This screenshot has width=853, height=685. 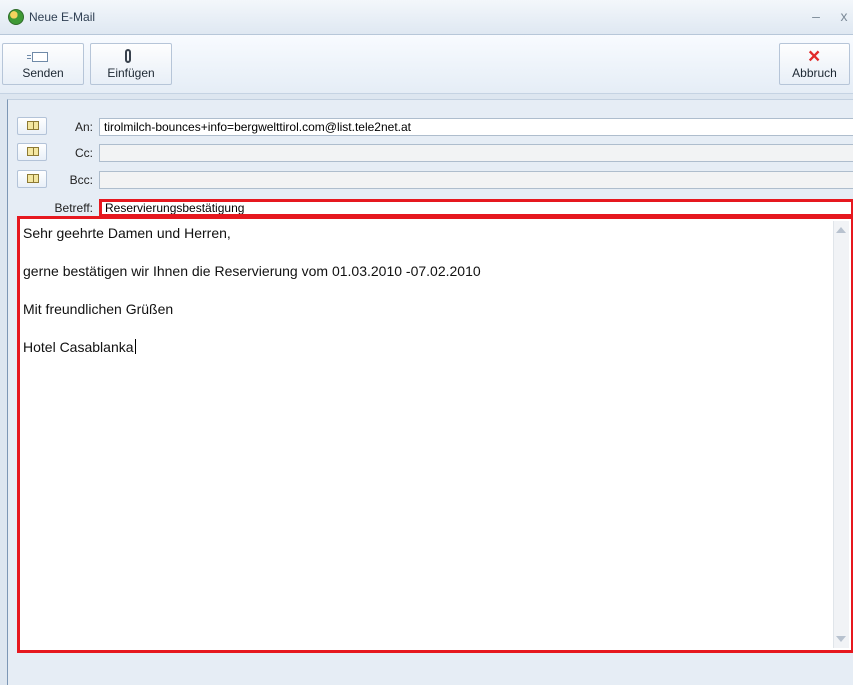 I want to click on subject-row: Betreff: Reservierungsbestätigung, so click(x=430, y=208).